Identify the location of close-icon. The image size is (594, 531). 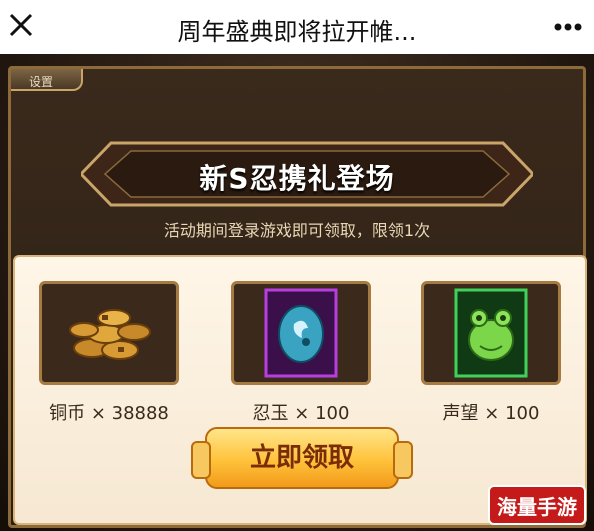
(21, 25).